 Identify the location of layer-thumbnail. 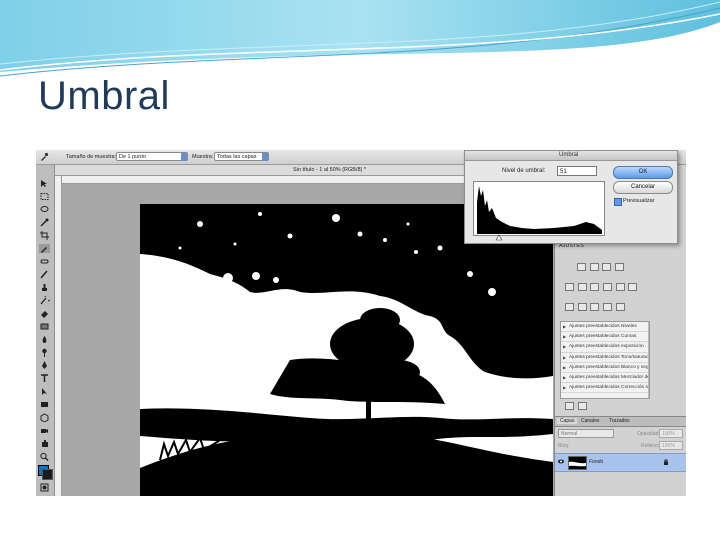
(577, 463).